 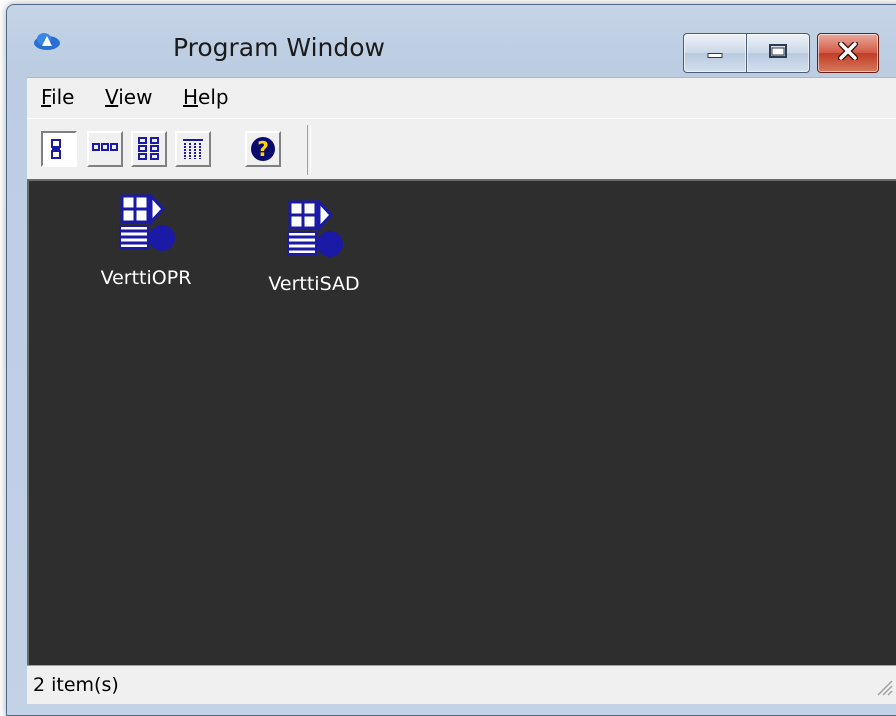 What do you see at coordinates (279, 47) in the screenshot?
I see `window-title: Program Window` at bounding box center [279, 47].